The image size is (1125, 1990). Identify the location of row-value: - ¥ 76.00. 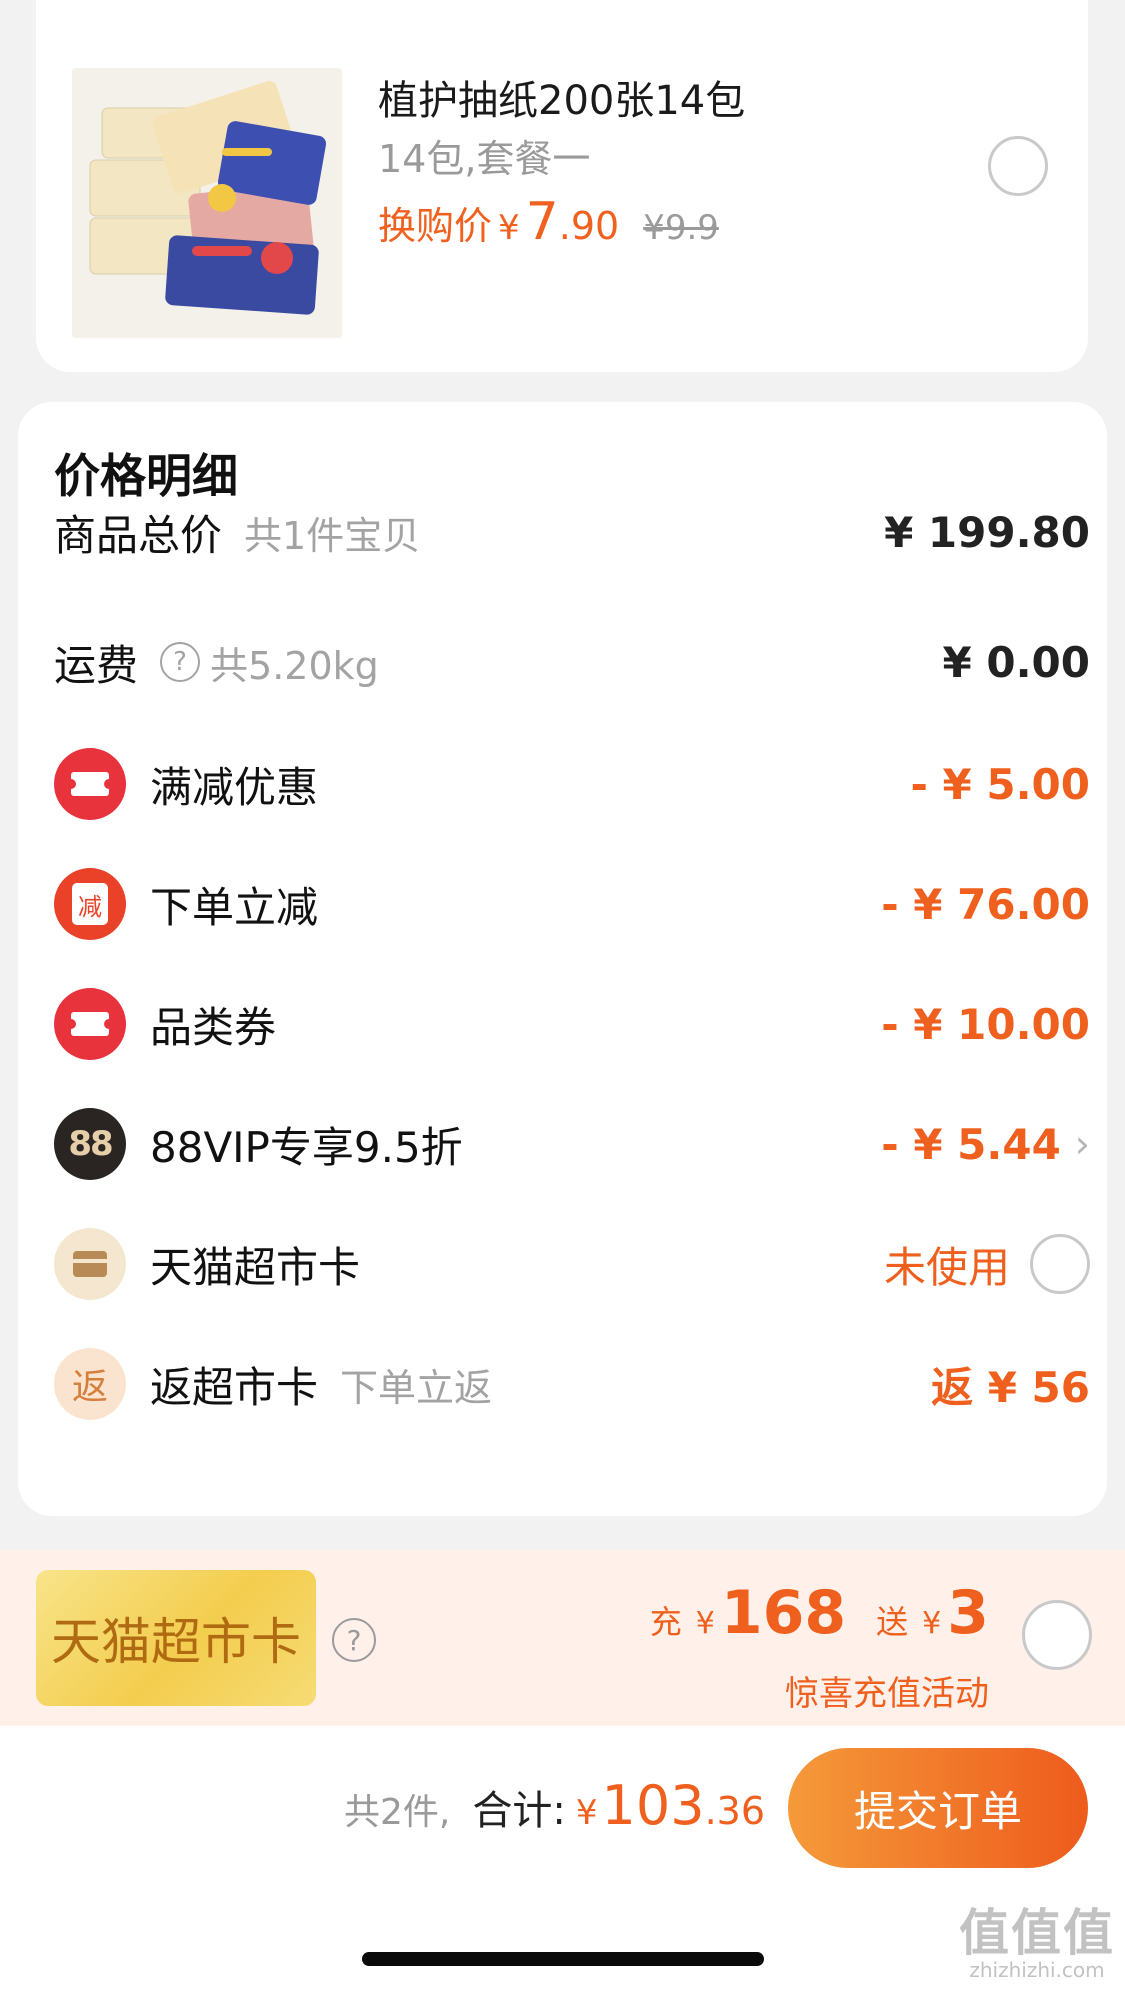
(985, 904).